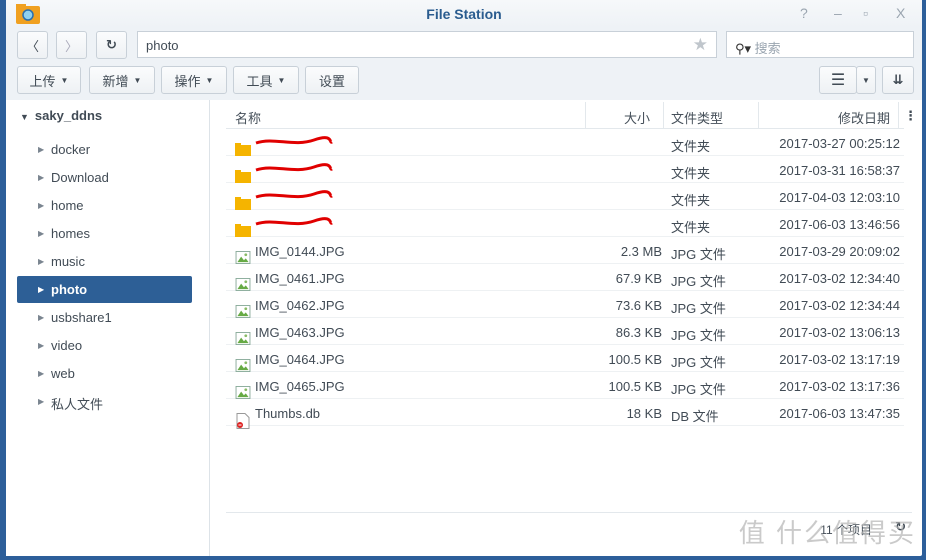 The width and height of the screenshot is (926, 560). I want to click on tools-label: 工具, so click(259, 81).